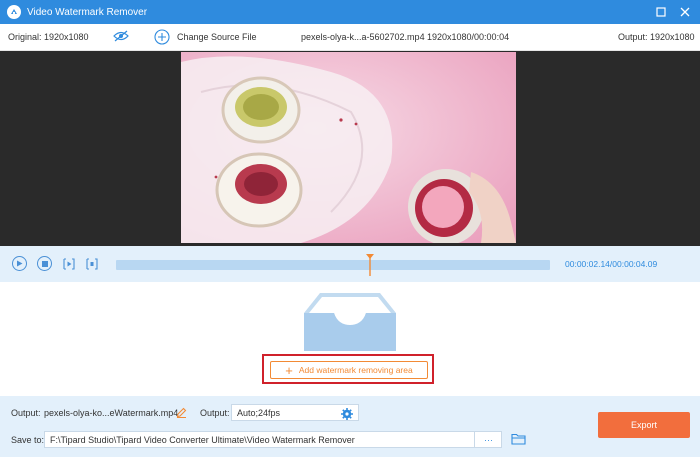 The height and width of the screenshot is (457, 700). I want to click on playhead-marker, so click(370, 265).